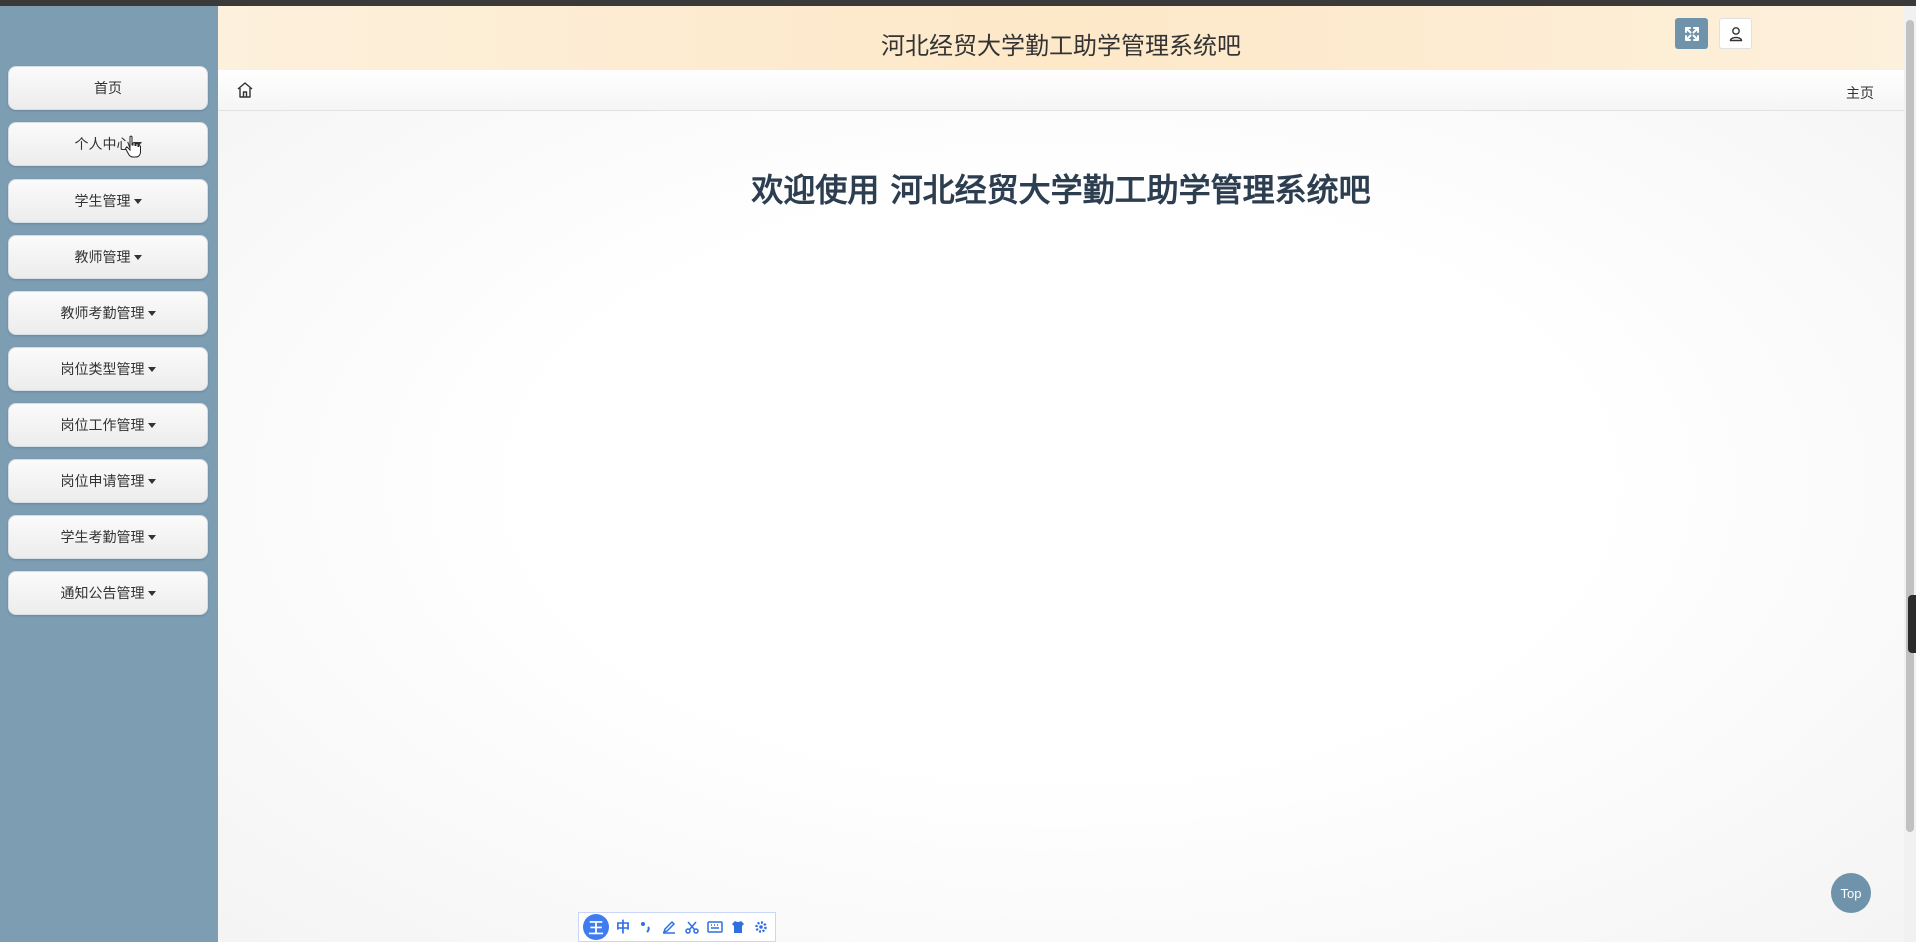  I want to click on scissors-icon, so click(692, 927).